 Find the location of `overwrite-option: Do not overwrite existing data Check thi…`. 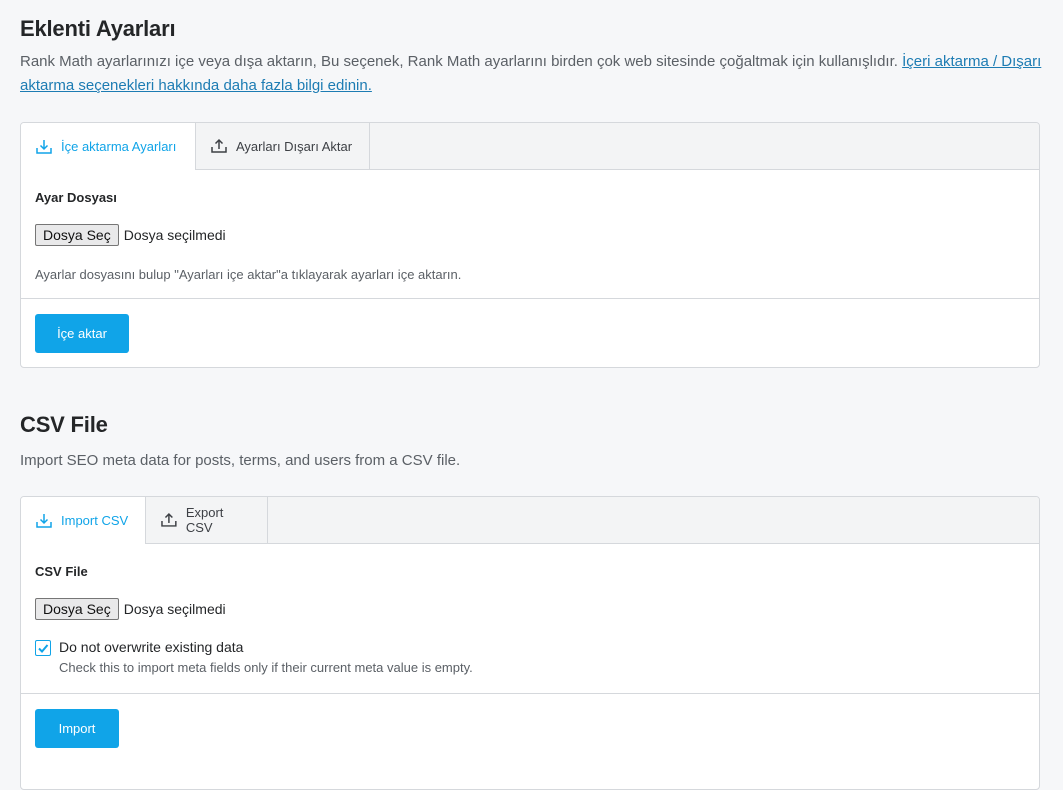

overwrite-option: Do not overwrite existing data Check thi… is located at coordinates (254, 657).